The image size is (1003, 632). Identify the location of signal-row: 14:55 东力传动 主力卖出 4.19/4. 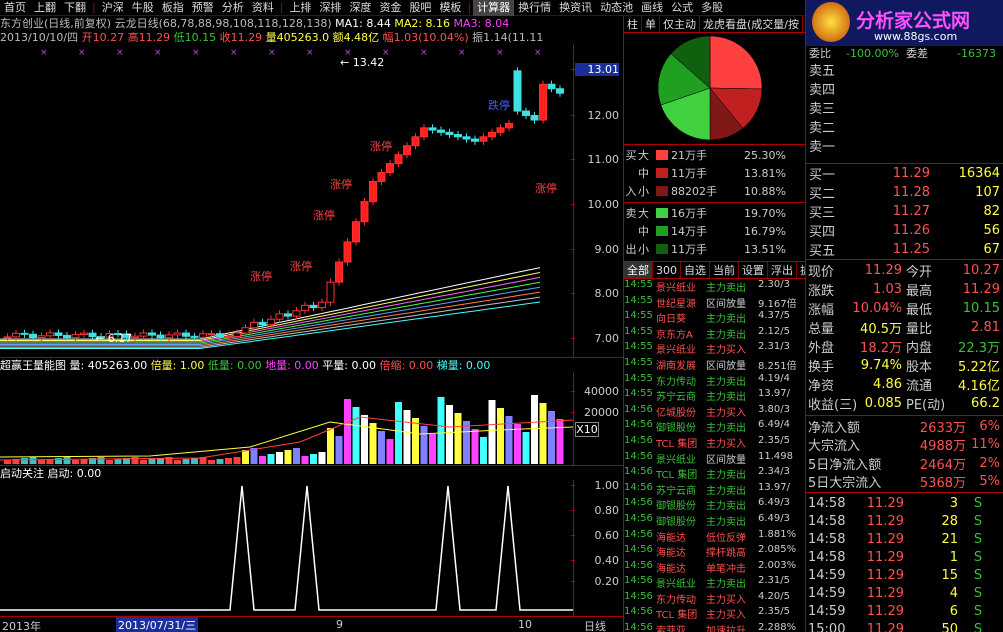
(715, 381).